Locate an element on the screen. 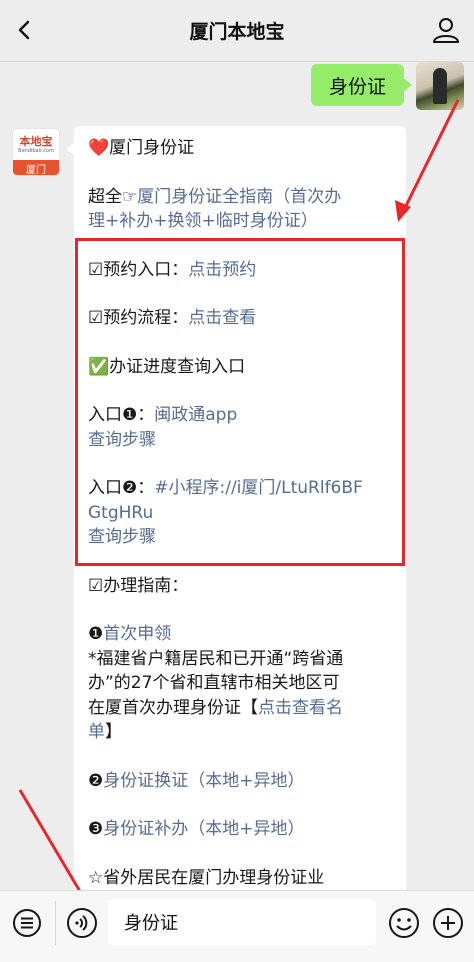 The width and height of the screenshot is (474, 962). check-icon: ✅ is located at coordinates (99, 366).